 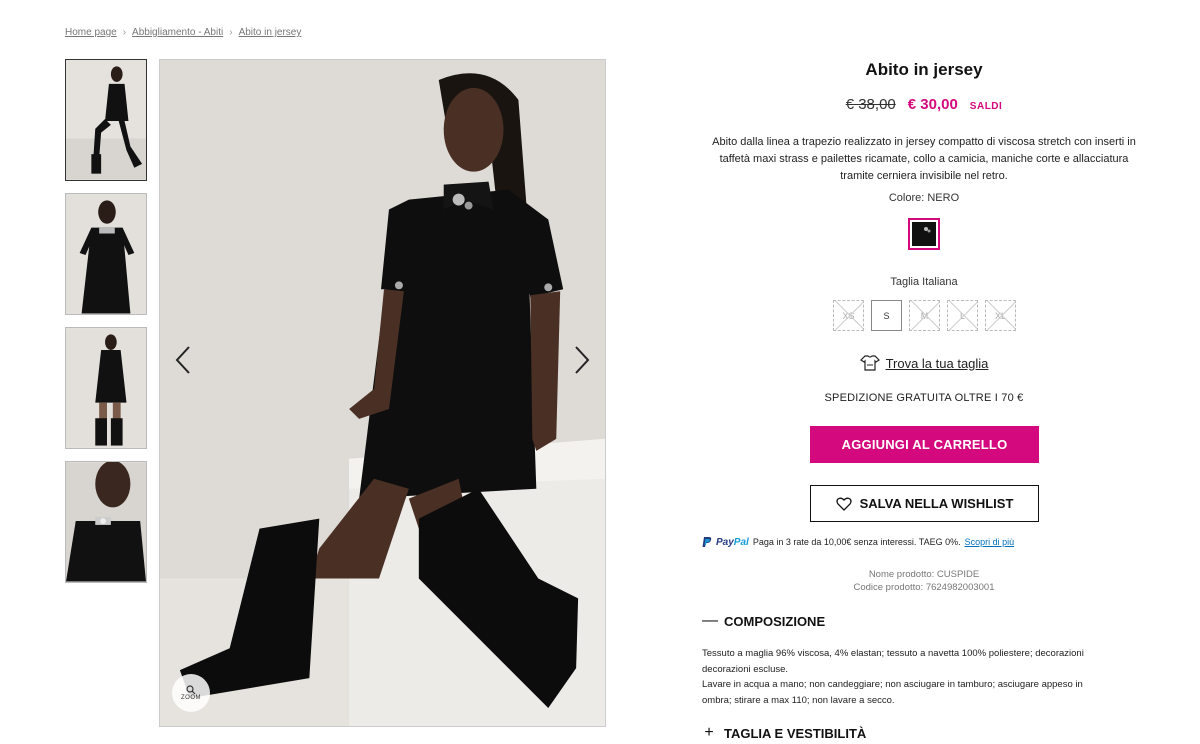 I want to click on size-selector: XS S M L XL, so click(x=924, y=315).